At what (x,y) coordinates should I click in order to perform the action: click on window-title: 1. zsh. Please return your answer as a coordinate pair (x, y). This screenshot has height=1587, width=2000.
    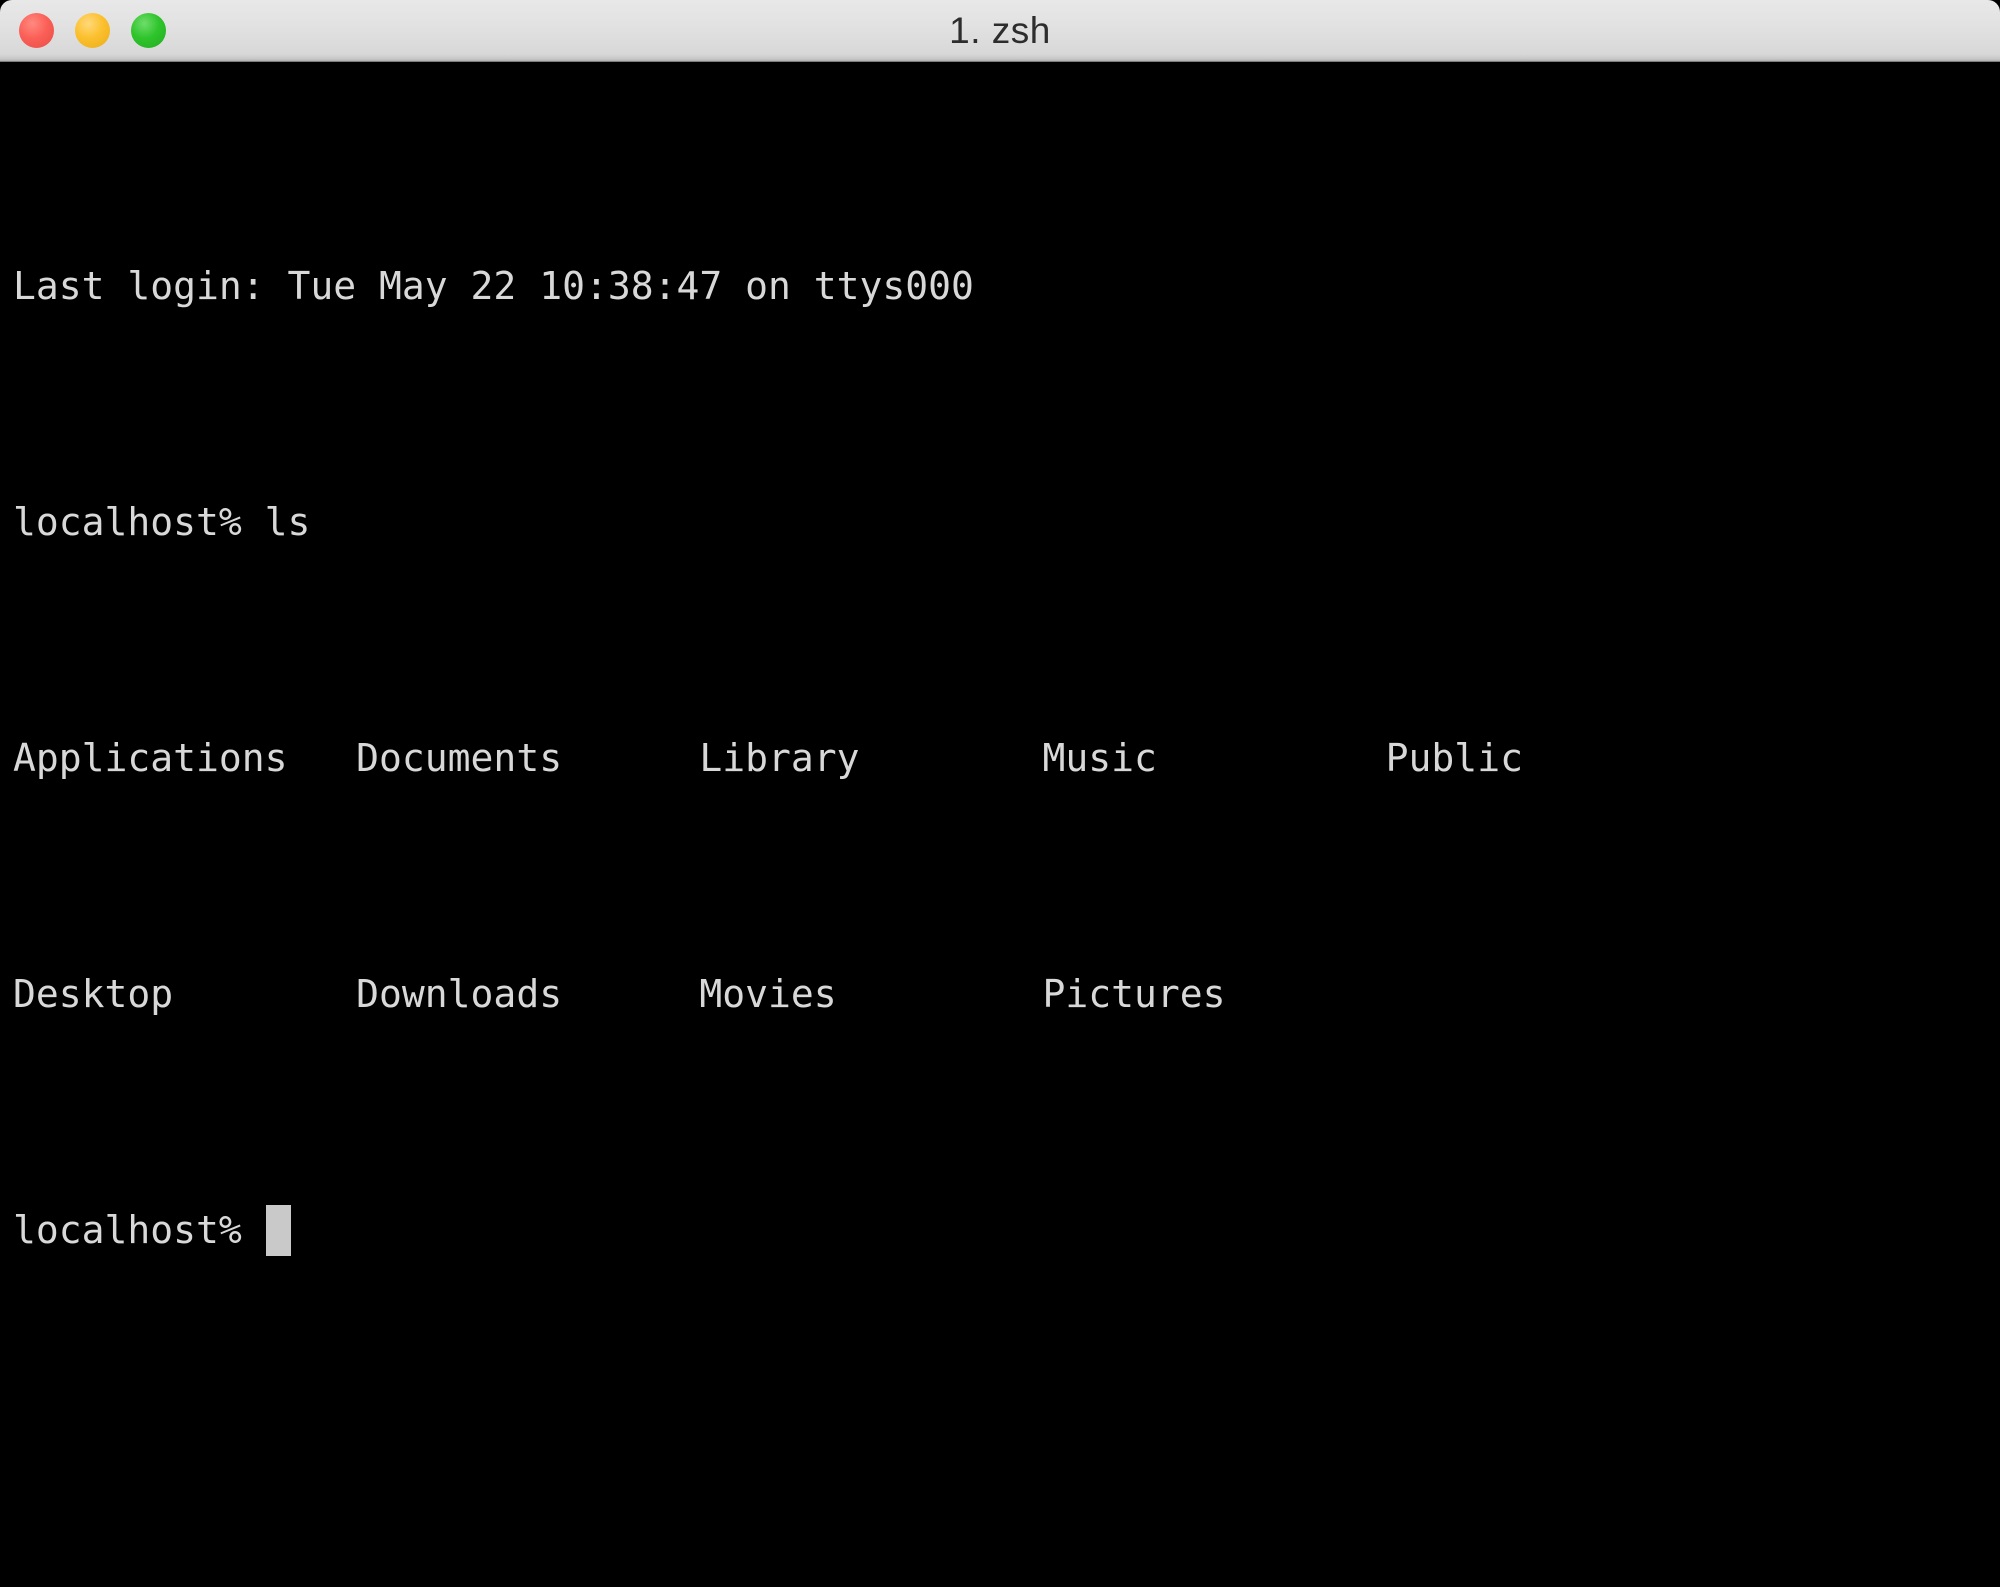
    Looking at the image, I should click on (1000, 30).